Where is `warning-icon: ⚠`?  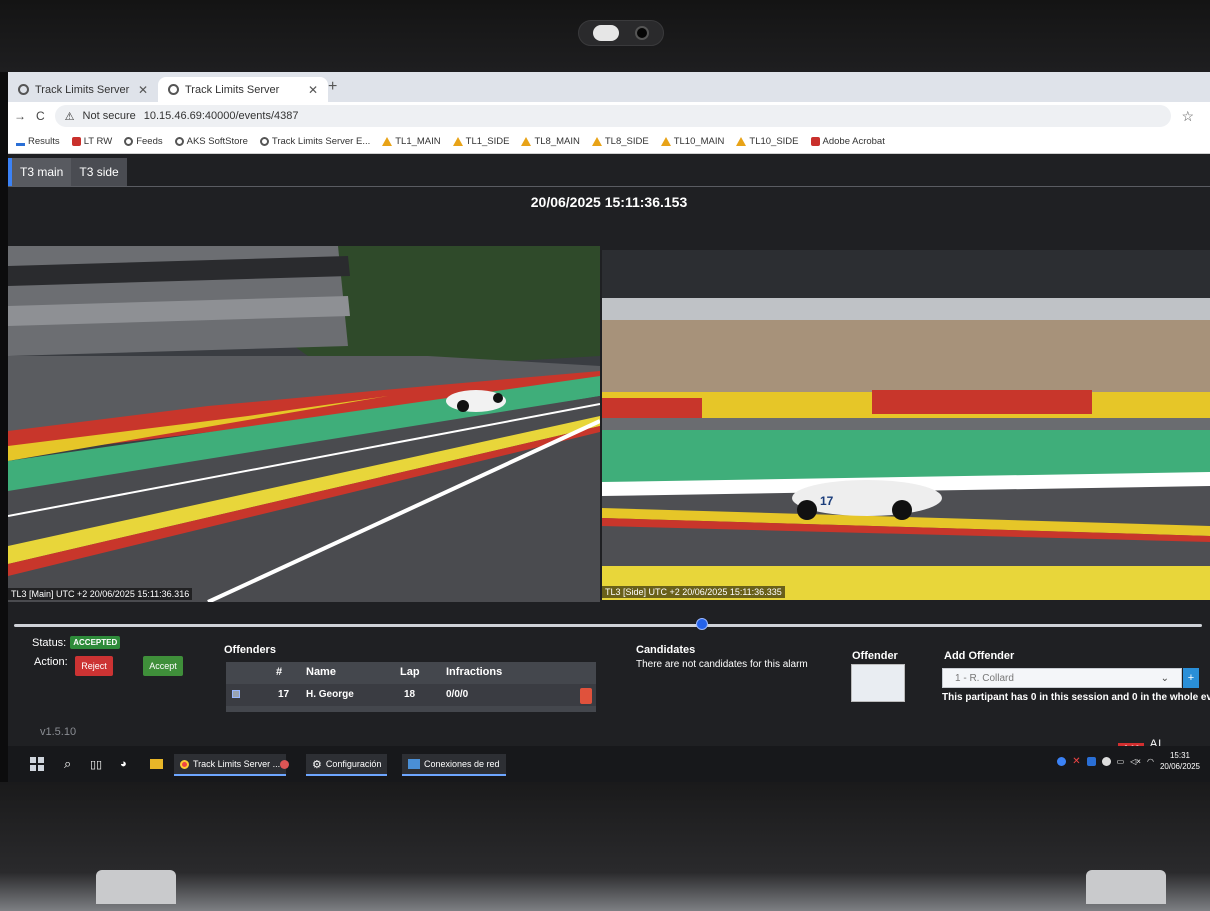
warning-icon: ⚠ is located at coordinates (70, 116).